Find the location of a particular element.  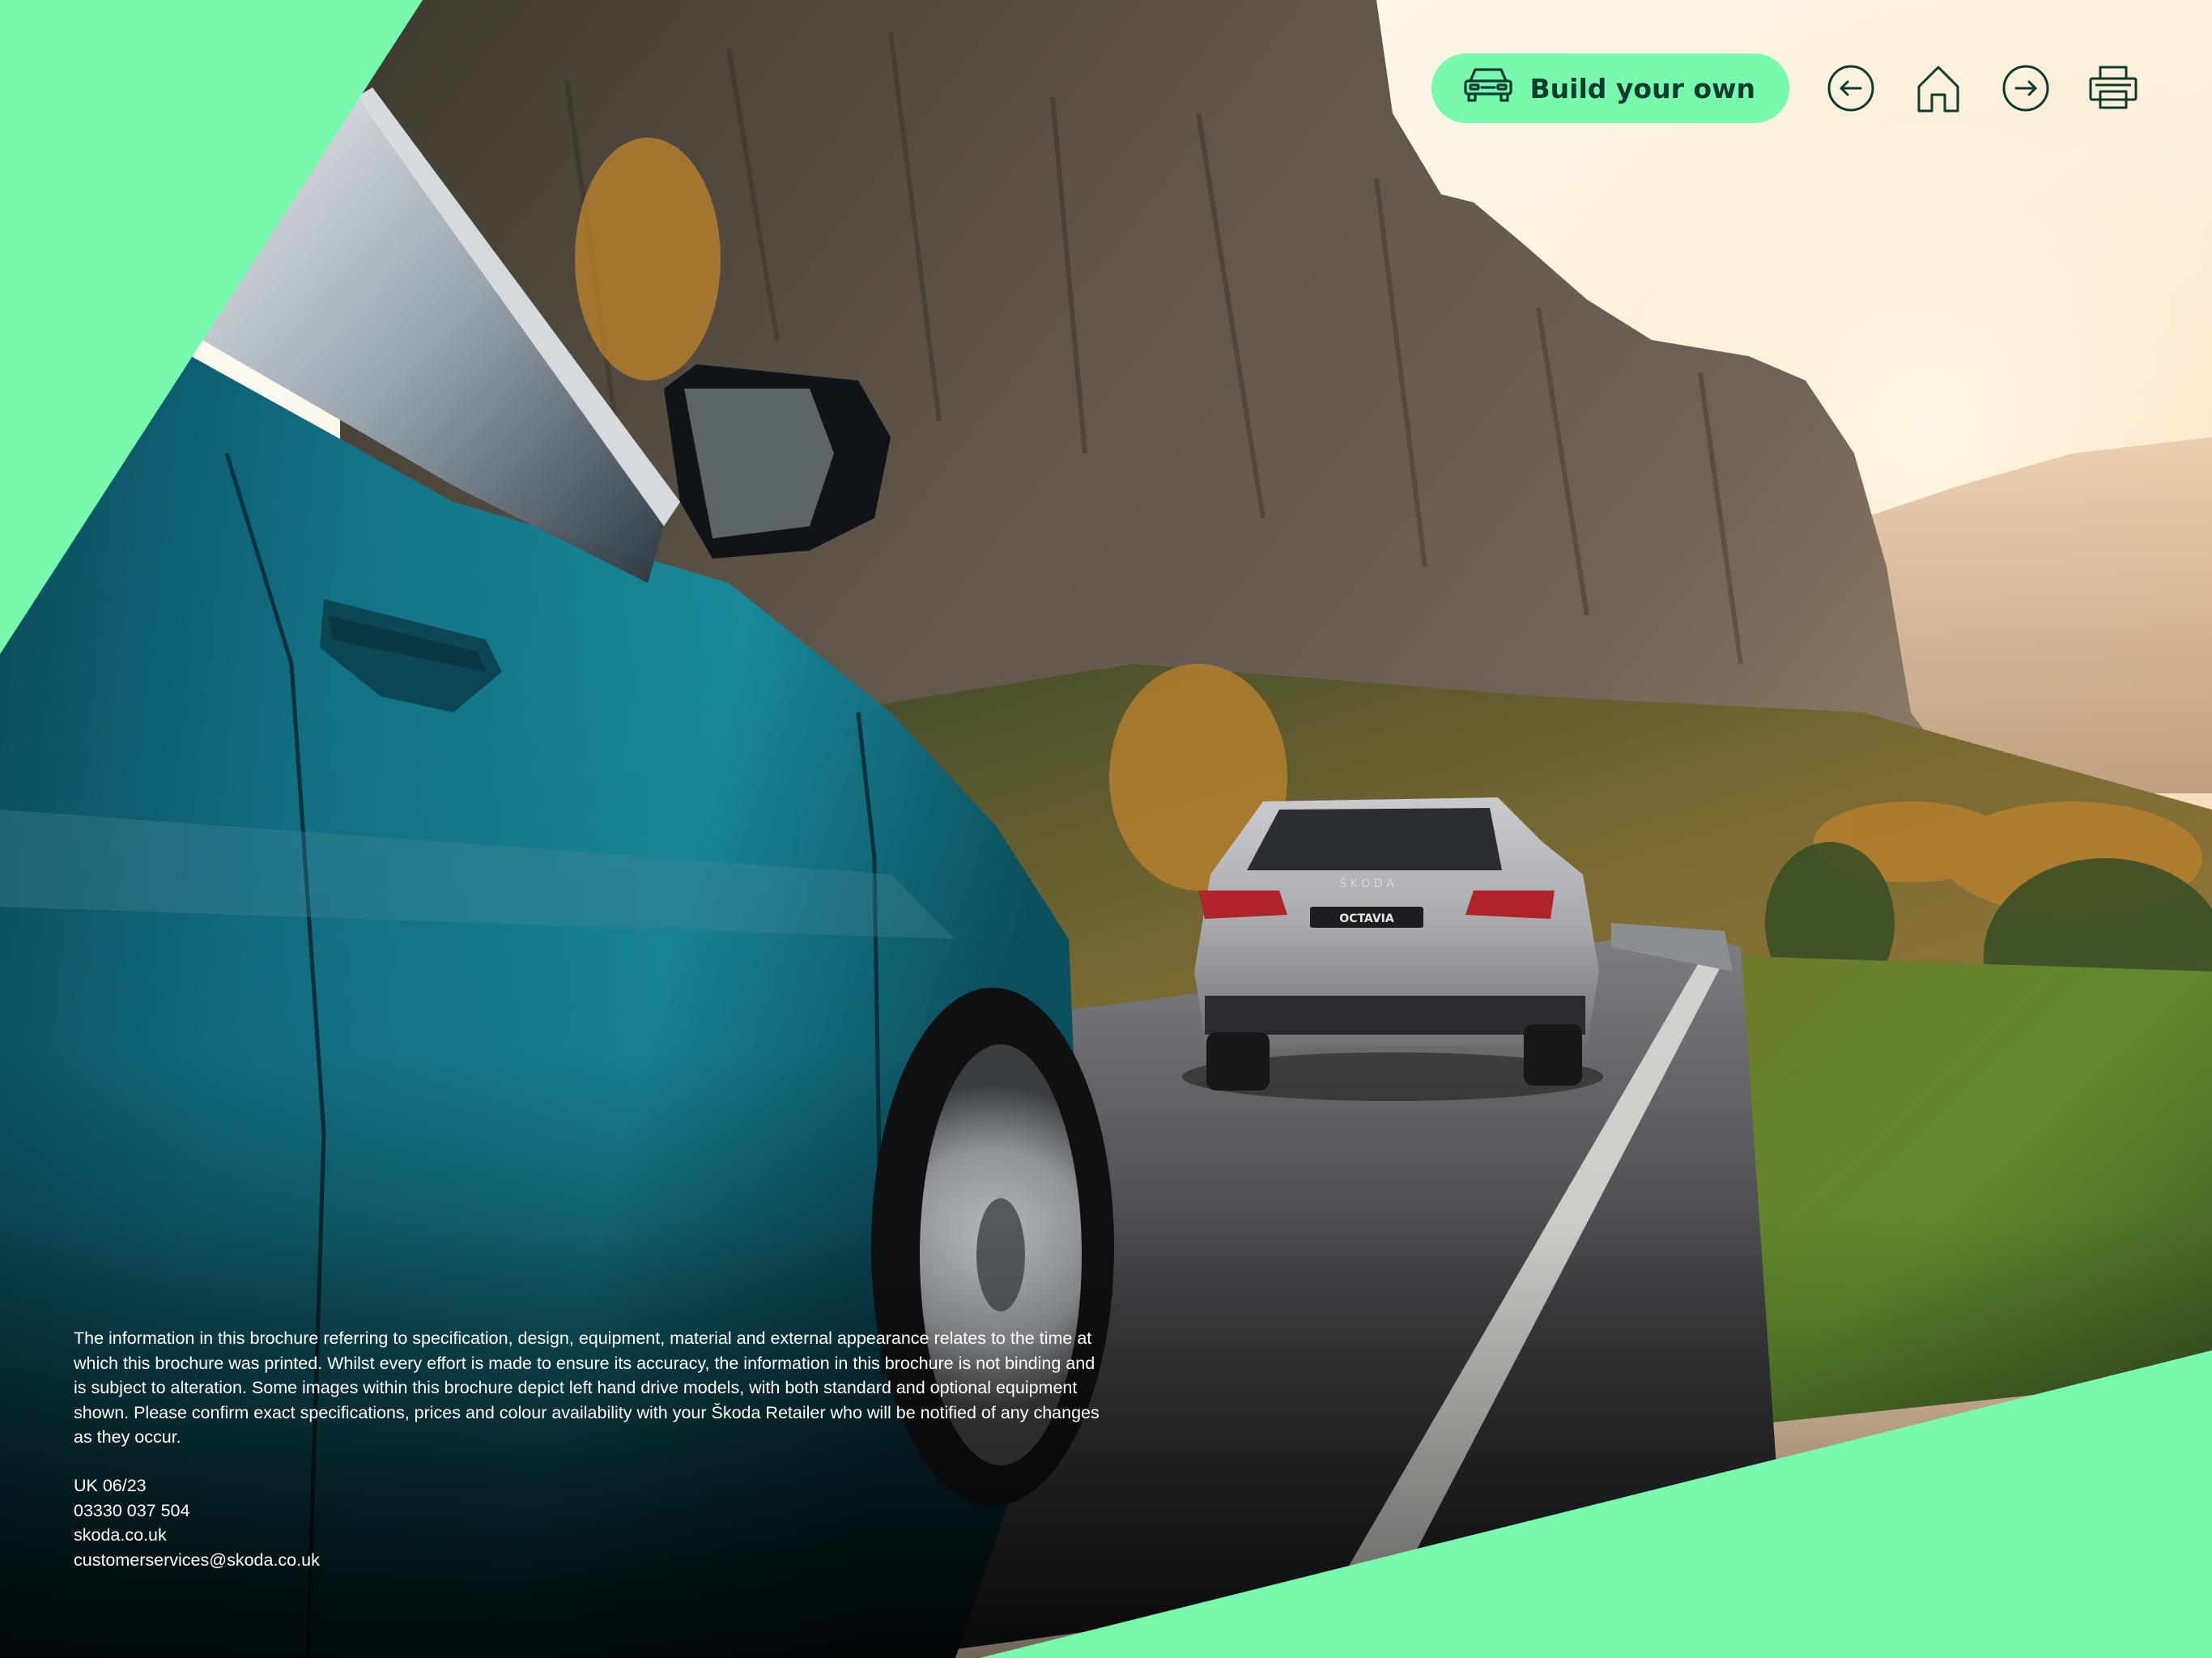

phone-number: 03330 037 504 is located at coordinates (197, 1511).